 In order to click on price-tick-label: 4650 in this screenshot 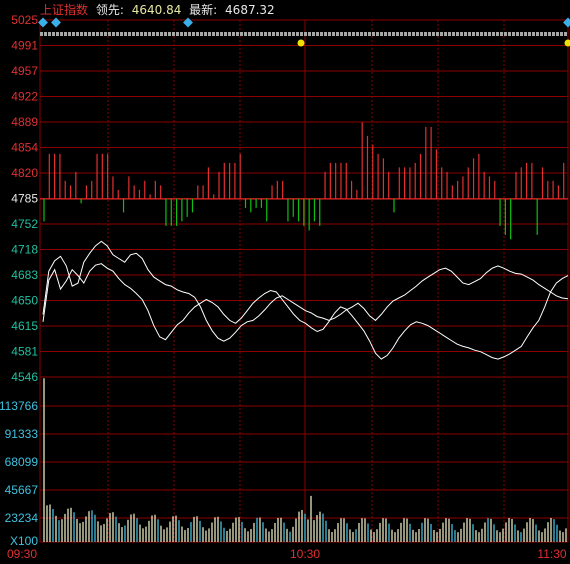, I will do `click(24, 301)`.